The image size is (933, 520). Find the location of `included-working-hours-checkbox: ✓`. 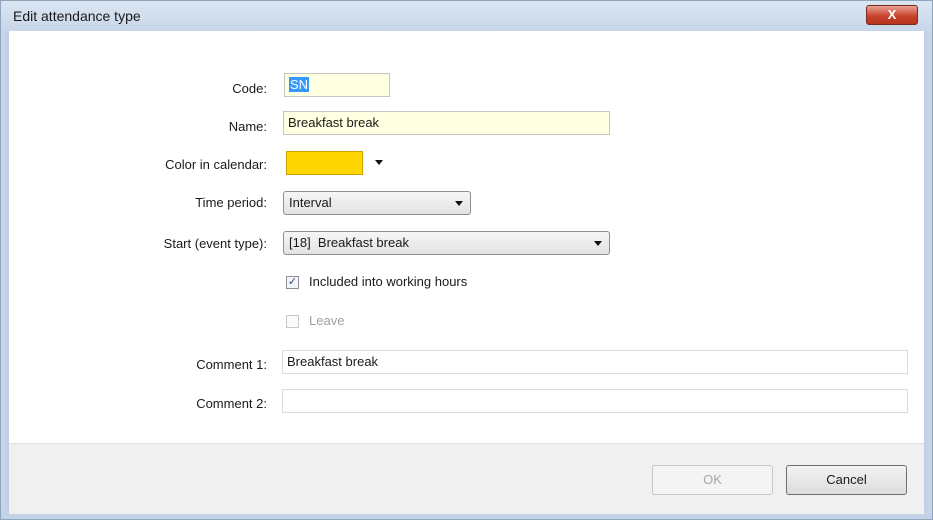

included-working-hours-checkbox: ✓ is located at coordinates (292, 282).